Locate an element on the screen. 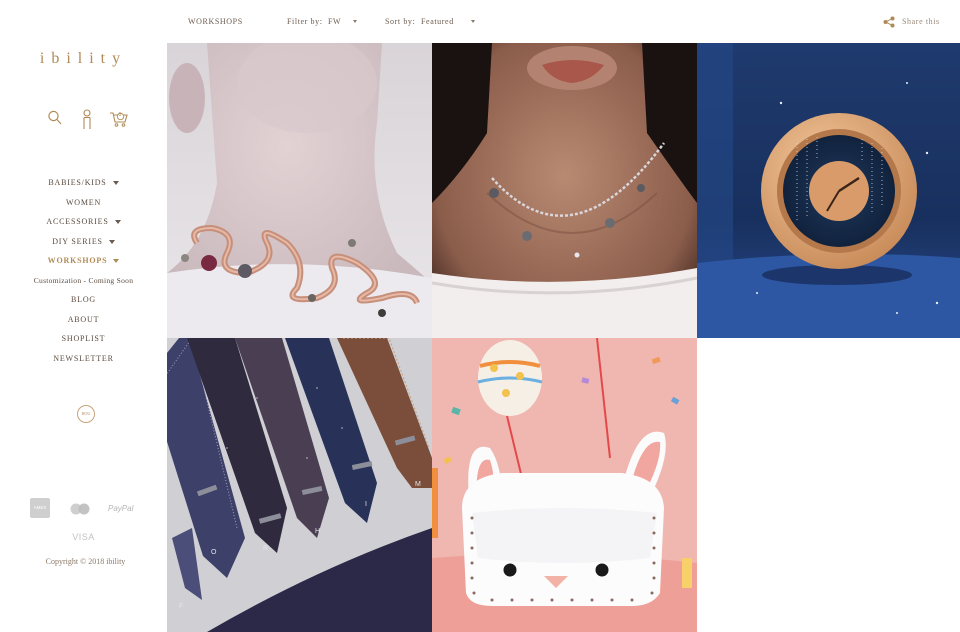  nav-label: Customization - Coming Soon is located at coordinates (83, 280).